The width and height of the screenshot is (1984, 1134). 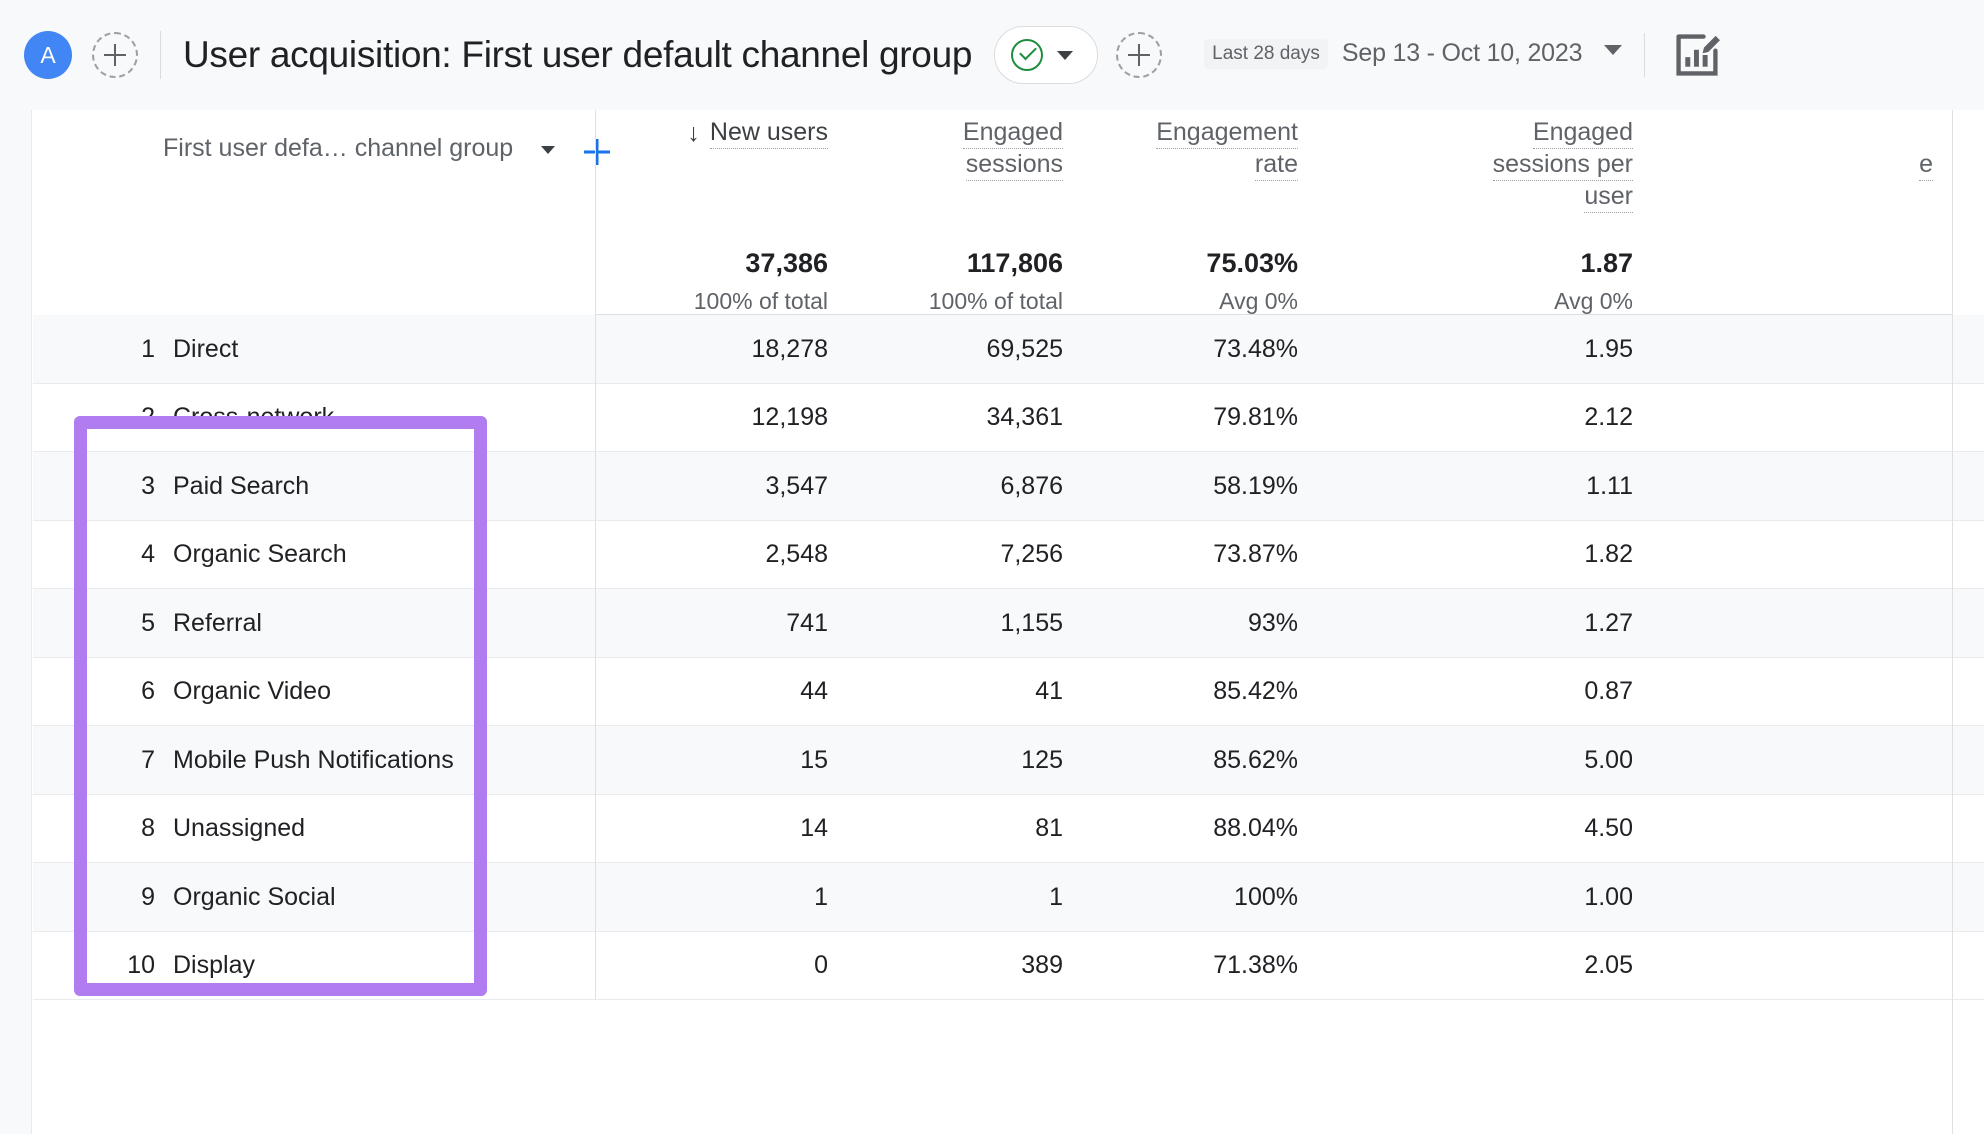 I want to click on column-header-engaged-sessions: Engaged sessions, so click(x=965, y=145).